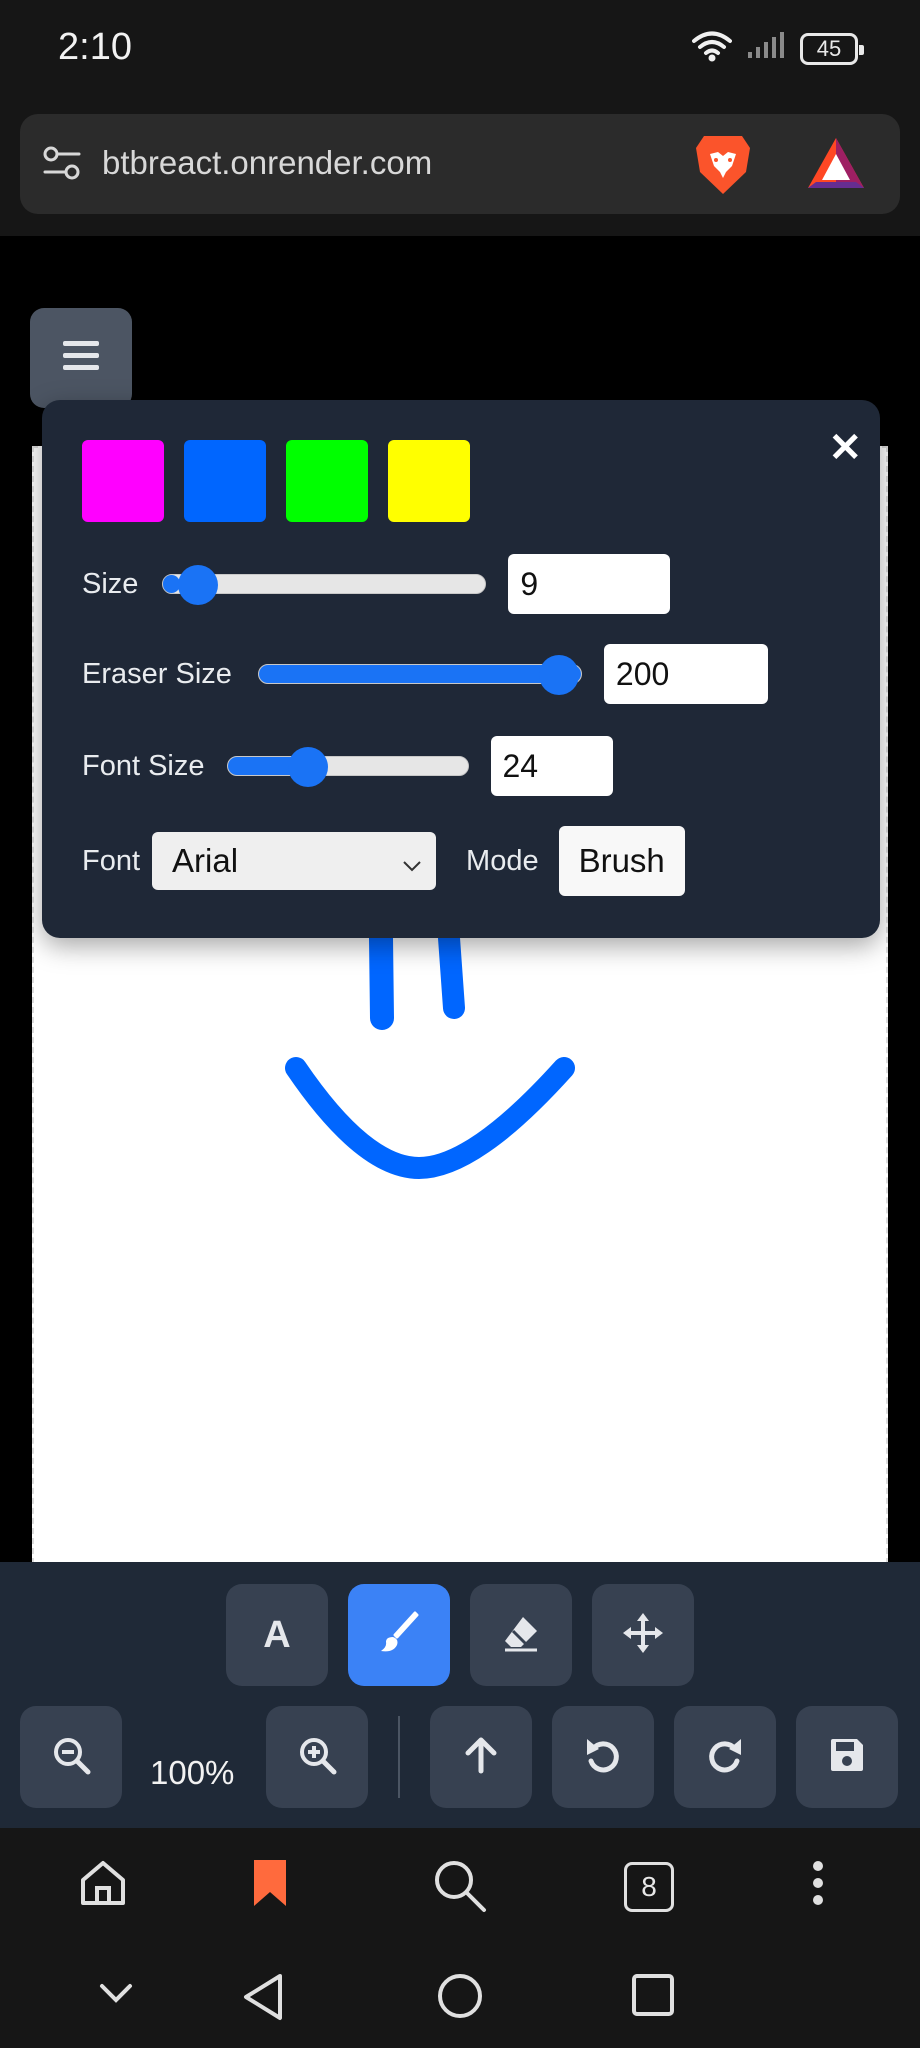 The width and height of the screenshot is (920, 2048). I want to click on browser-bottom-nav: 8, so click(460, 1888).